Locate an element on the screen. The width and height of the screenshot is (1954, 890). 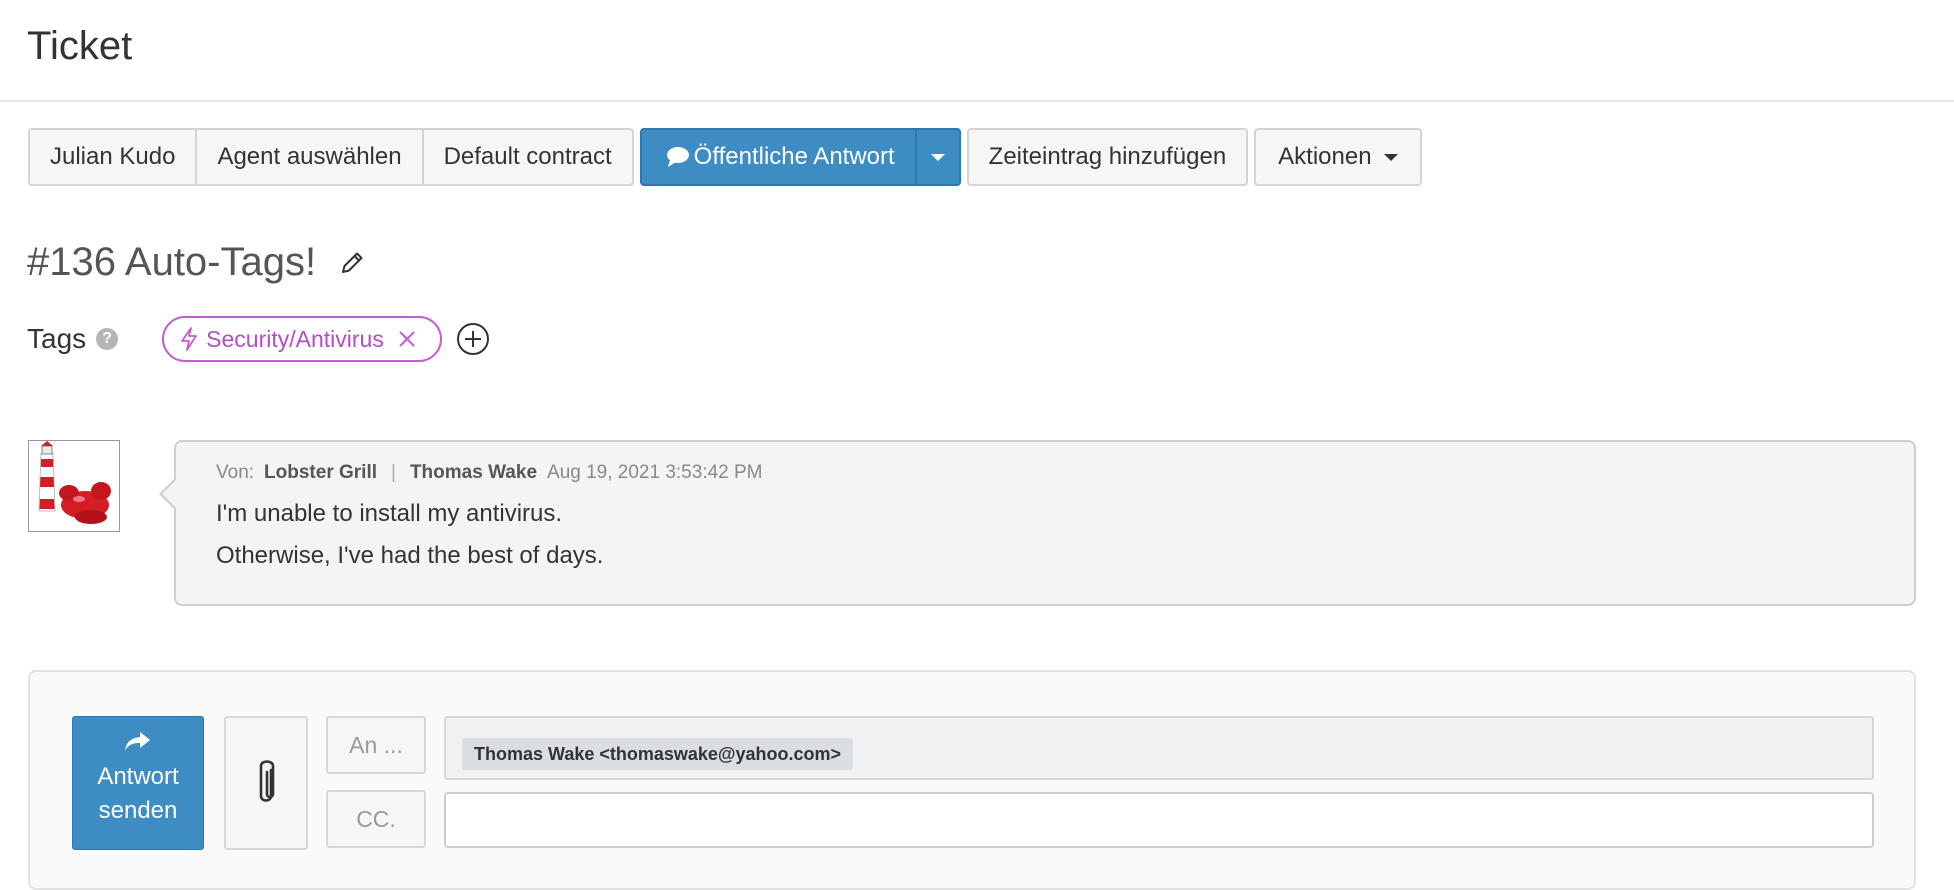
page-header: Ticket is located at coordinates (977, 51).